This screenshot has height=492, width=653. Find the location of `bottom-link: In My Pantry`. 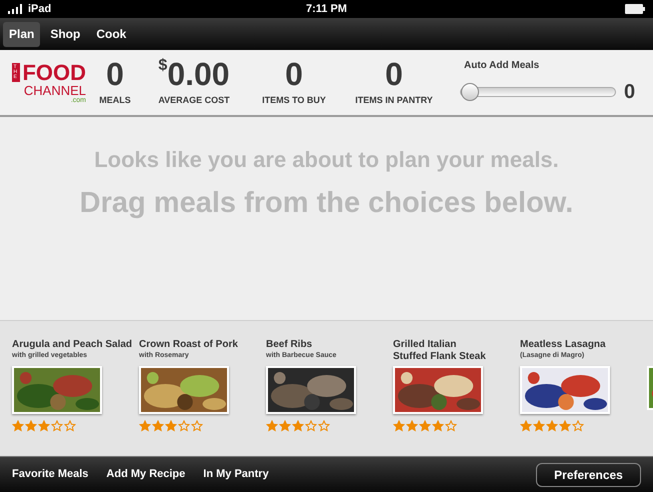

bottom-link: In My Pantry is located at coordinates (236, 474).